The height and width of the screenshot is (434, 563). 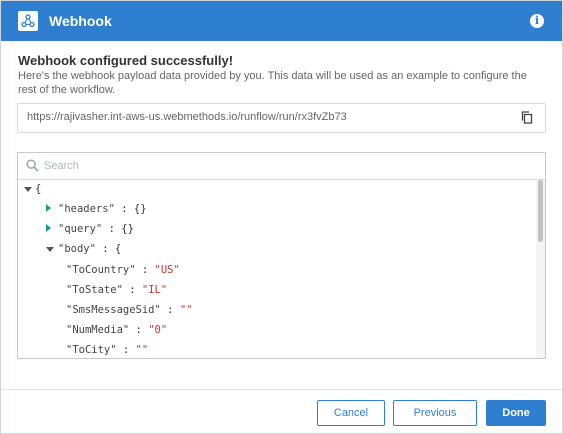 I want to click on json-field-nummedia: "NumMedia" : "0", so click(x=116, y=330).